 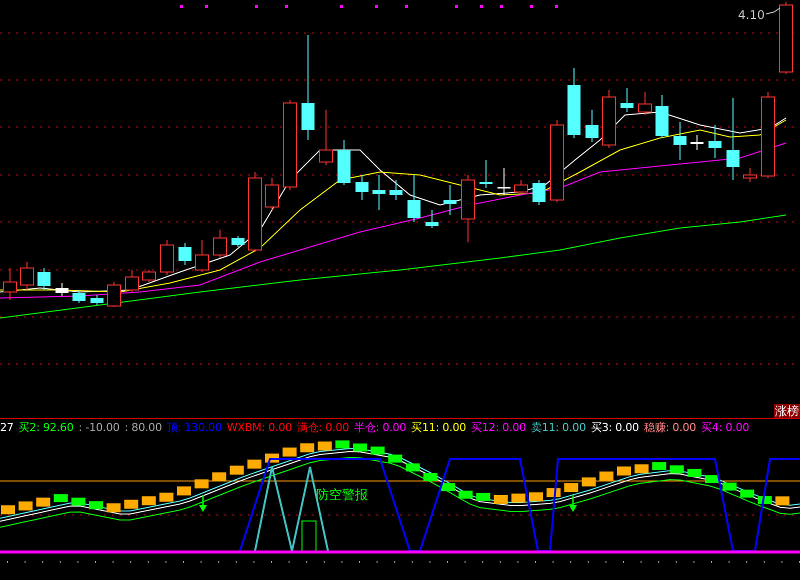 I want to click on legend-item: 买4: 0.00, so click(x=725, y=428).